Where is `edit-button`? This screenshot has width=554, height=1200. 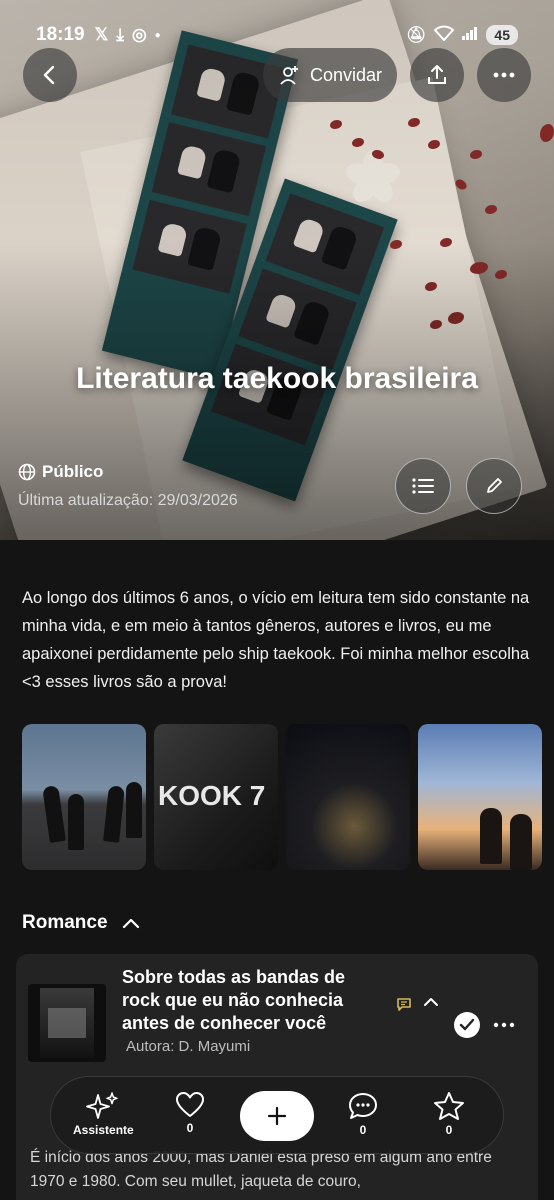
edit-button is located at coordinates (494, 486).